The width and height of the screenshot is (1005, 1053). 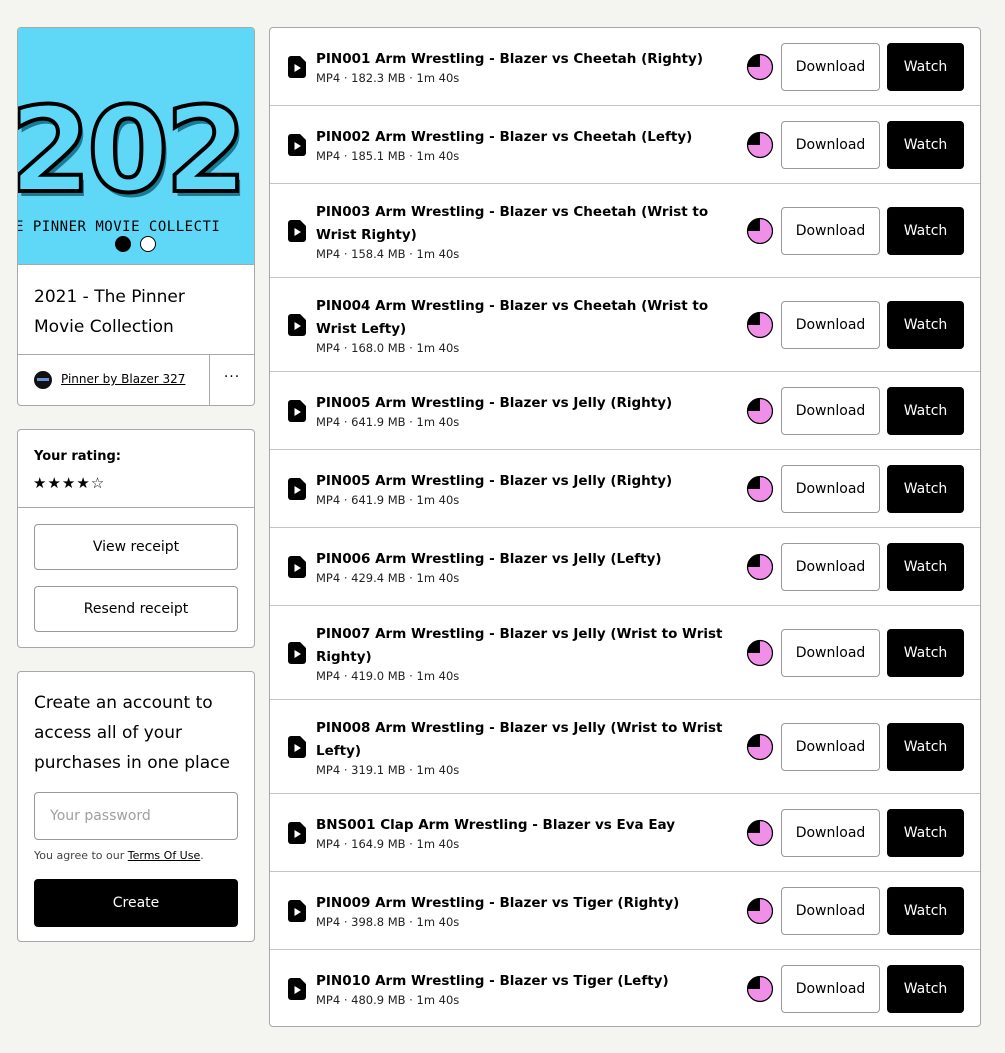 I want to click on cover-artwork: 2021 2021 E PINNER MOVIE COLLECTI, so click(x=136, y=157).